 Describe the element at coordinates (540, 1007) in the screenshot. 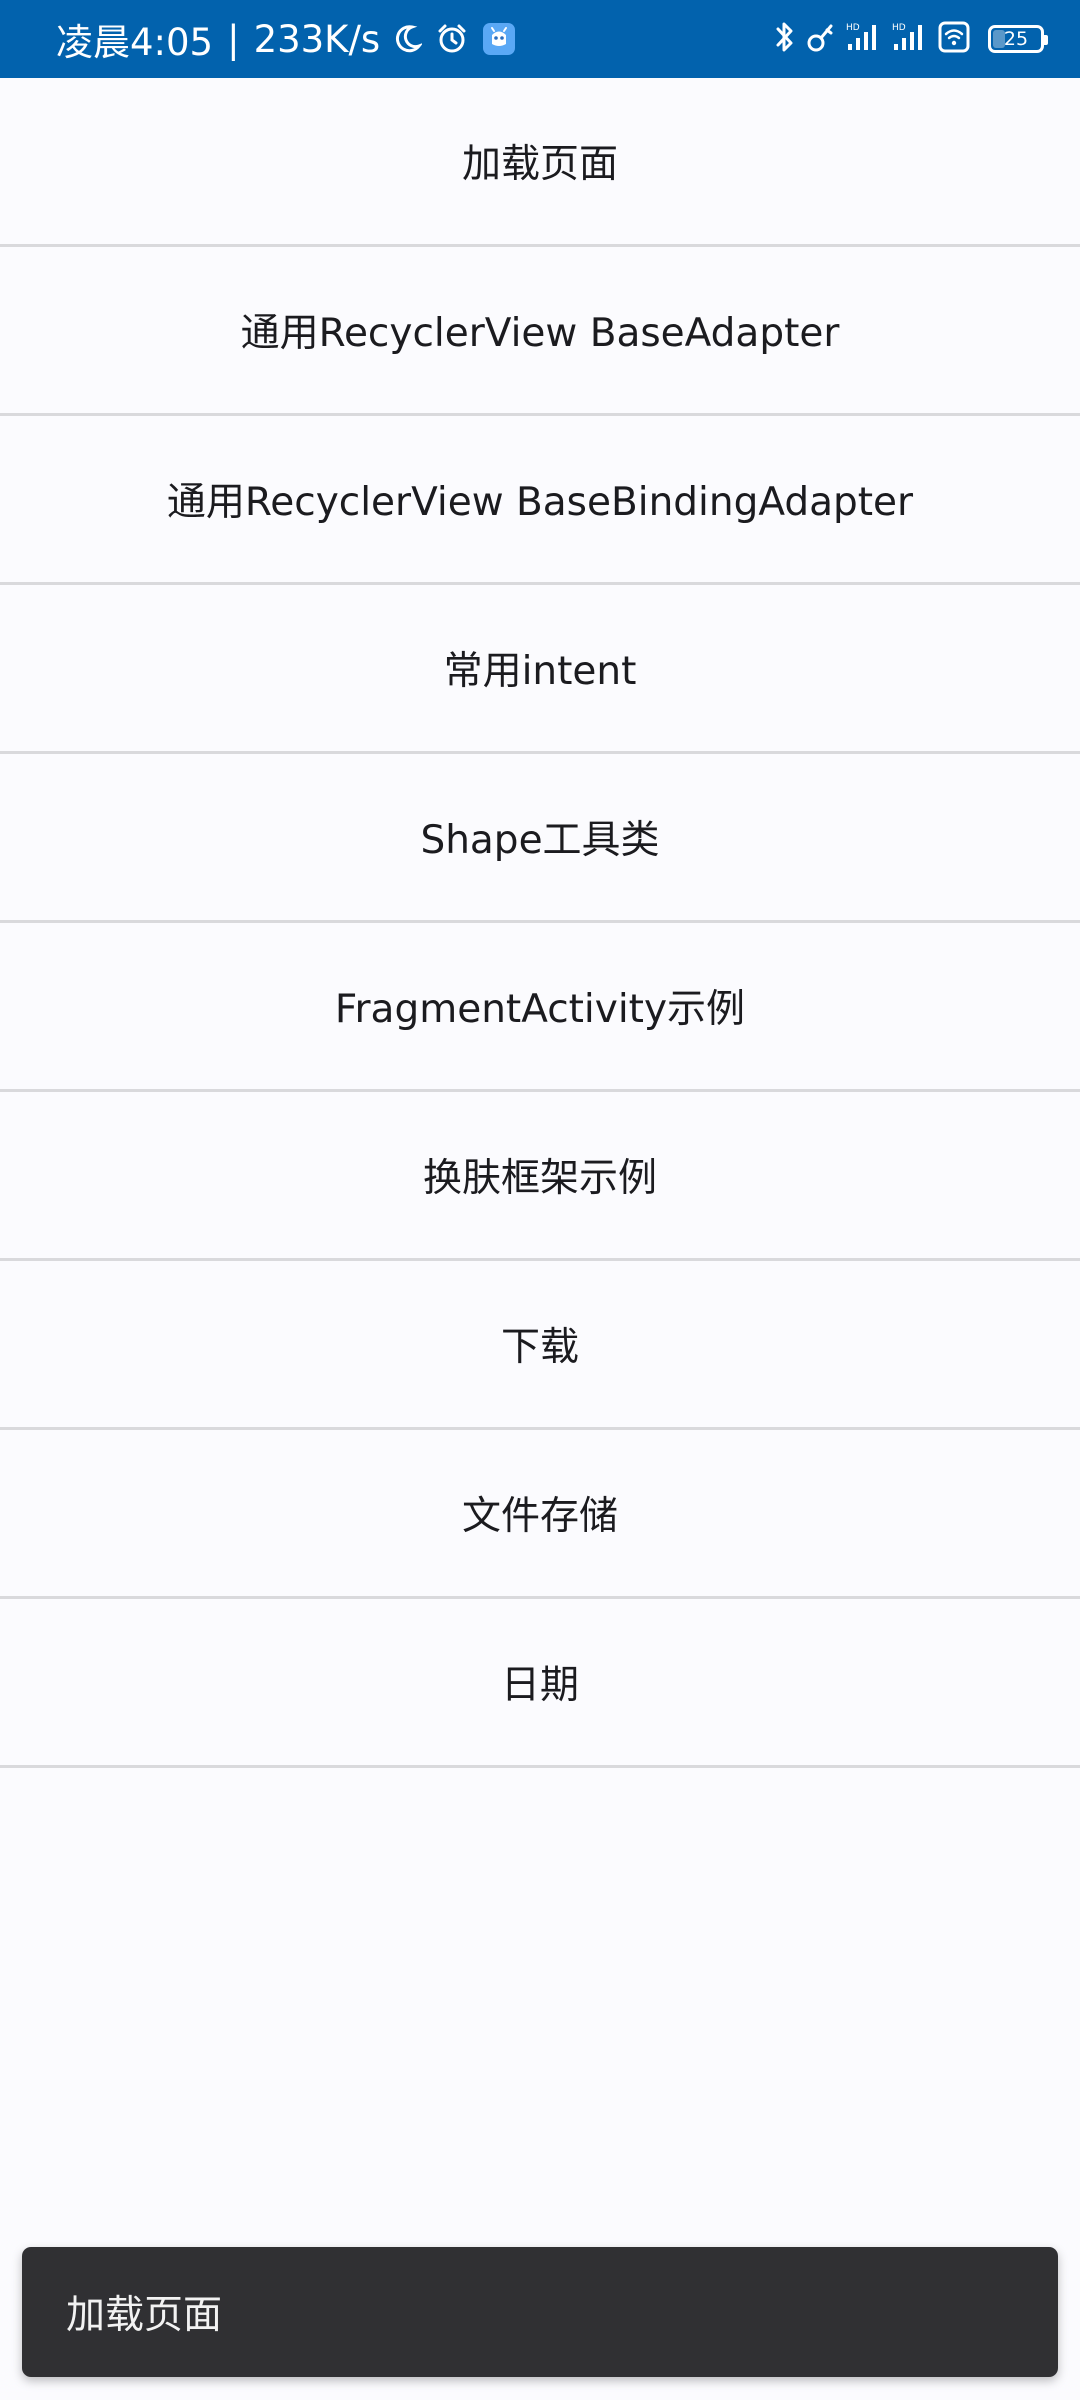

I see `menu-item-fragment-activity-example: FragmentActivity示例` at that location.